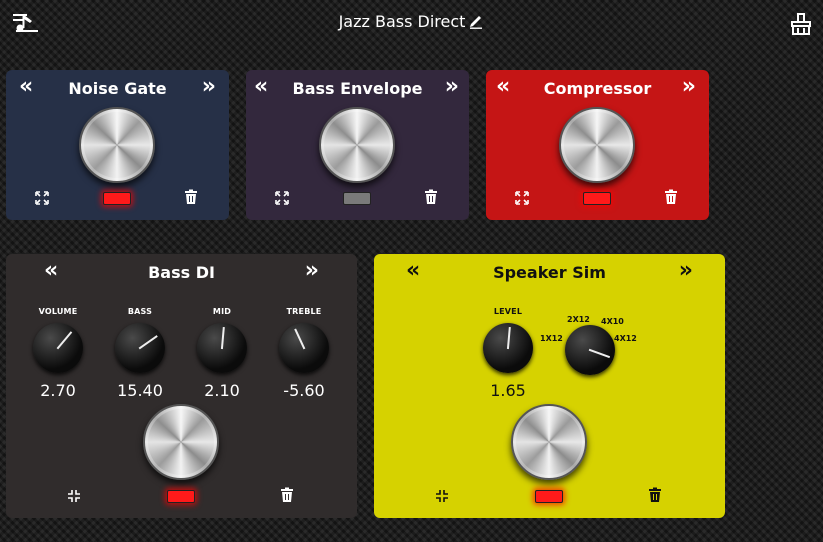  What do you see at coordinates (612, 321) in the screenshot?
I see `cabinet-option-4x10: 4X10` at bounding box center [612, 321].